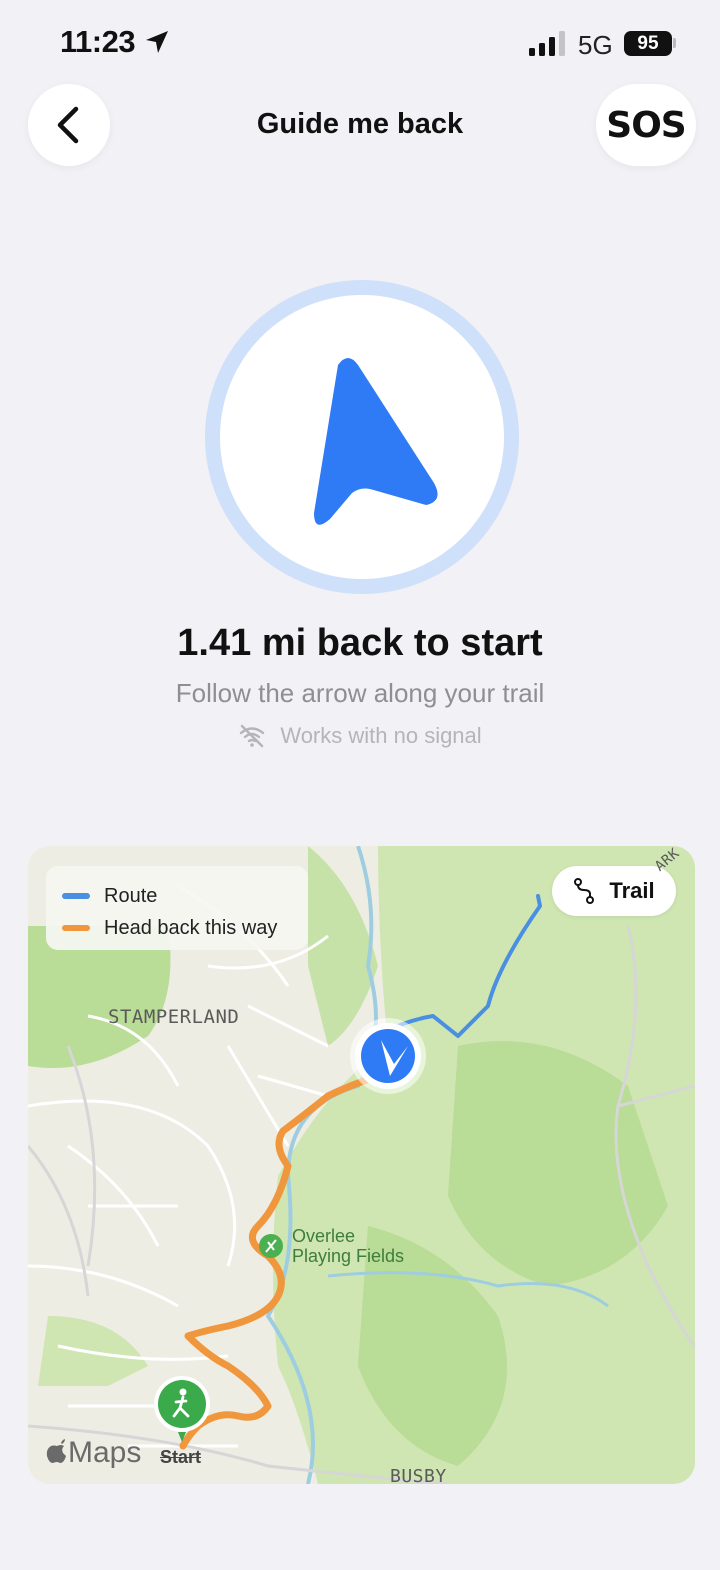 The image size is (720, 1570). I want to click on legend-item-route: Route, so click(177, 896).